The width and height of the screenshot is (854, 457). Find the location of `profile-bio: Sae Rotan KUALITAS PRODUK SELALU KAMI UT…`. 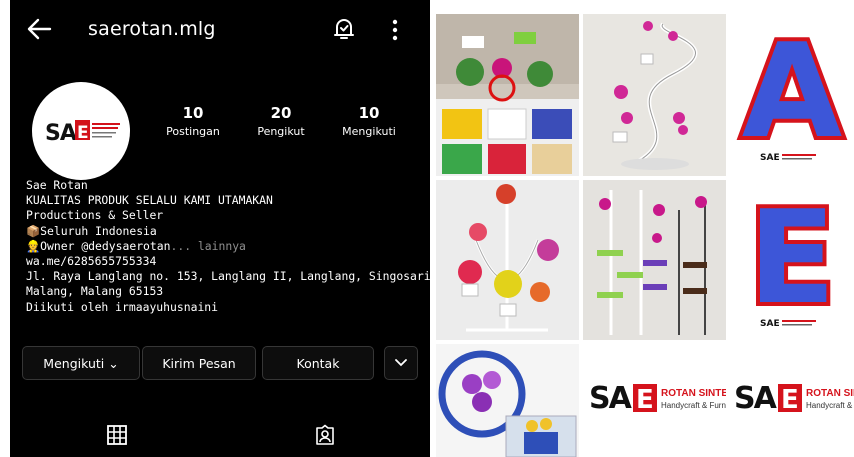

profile-bio: Sae Rotan KUALITAS PRODUK SELALU KAMI UT… is located at coordinates (228, 246).